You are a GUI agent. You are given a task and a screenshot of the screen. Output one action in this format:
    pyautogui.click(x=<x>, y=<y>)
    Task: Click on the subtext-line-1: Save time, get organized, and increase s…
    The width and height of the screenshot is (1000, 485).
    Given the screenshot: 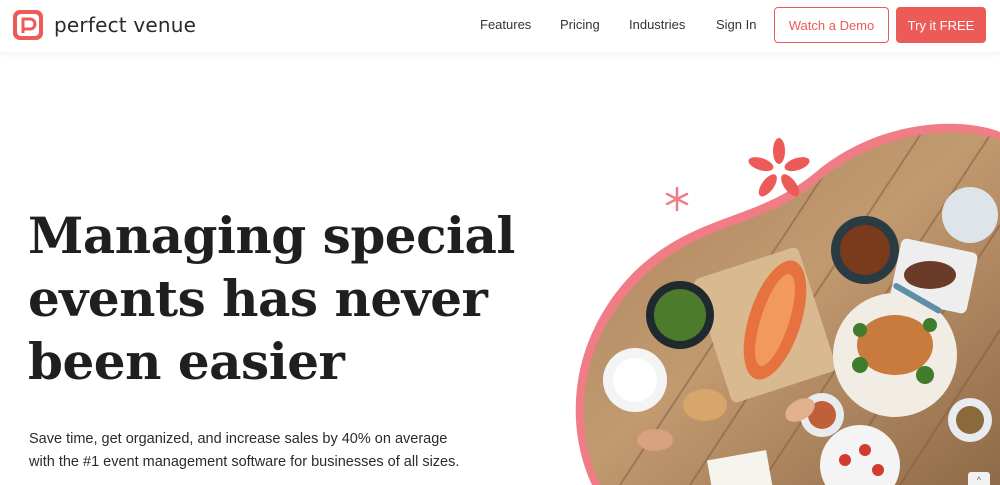 What is the action you would take?
    pyautogui.click(x=238, y=439)
    